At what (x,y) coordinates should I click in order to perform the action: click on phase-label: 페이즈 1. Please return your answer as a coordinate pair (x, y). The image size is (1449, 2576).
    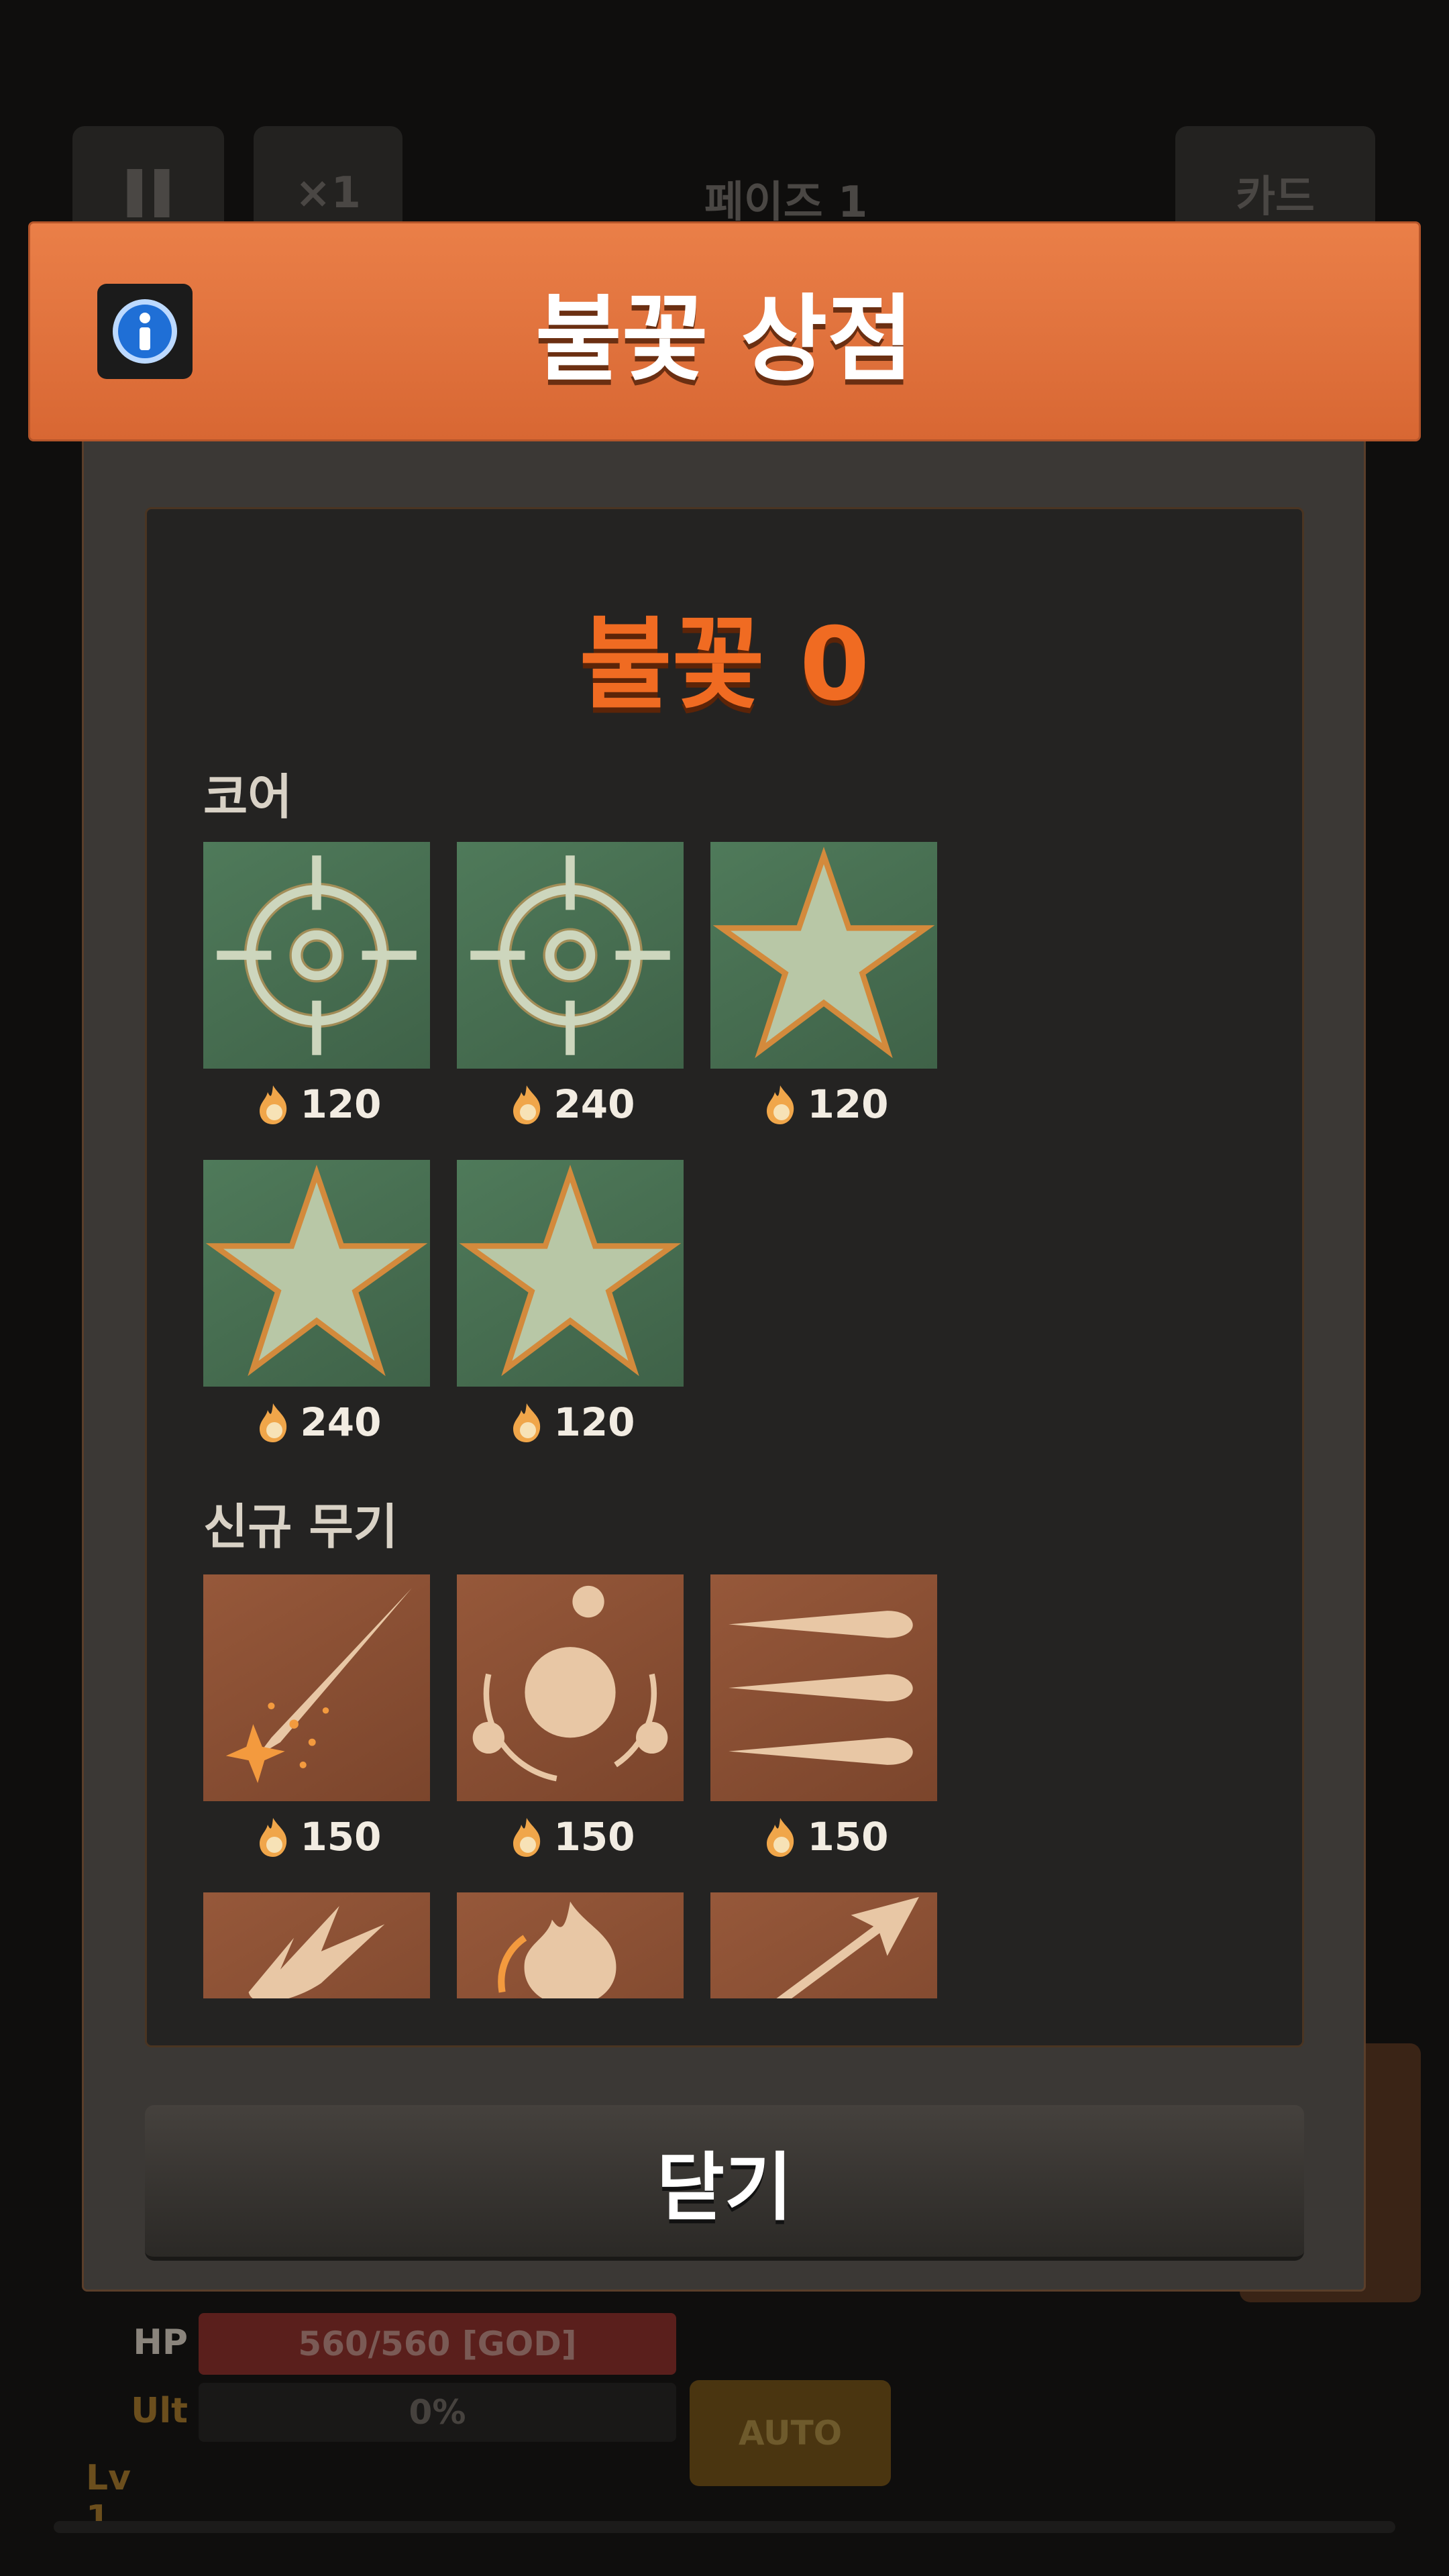
    Looking at the image, I should click on (786, 202).